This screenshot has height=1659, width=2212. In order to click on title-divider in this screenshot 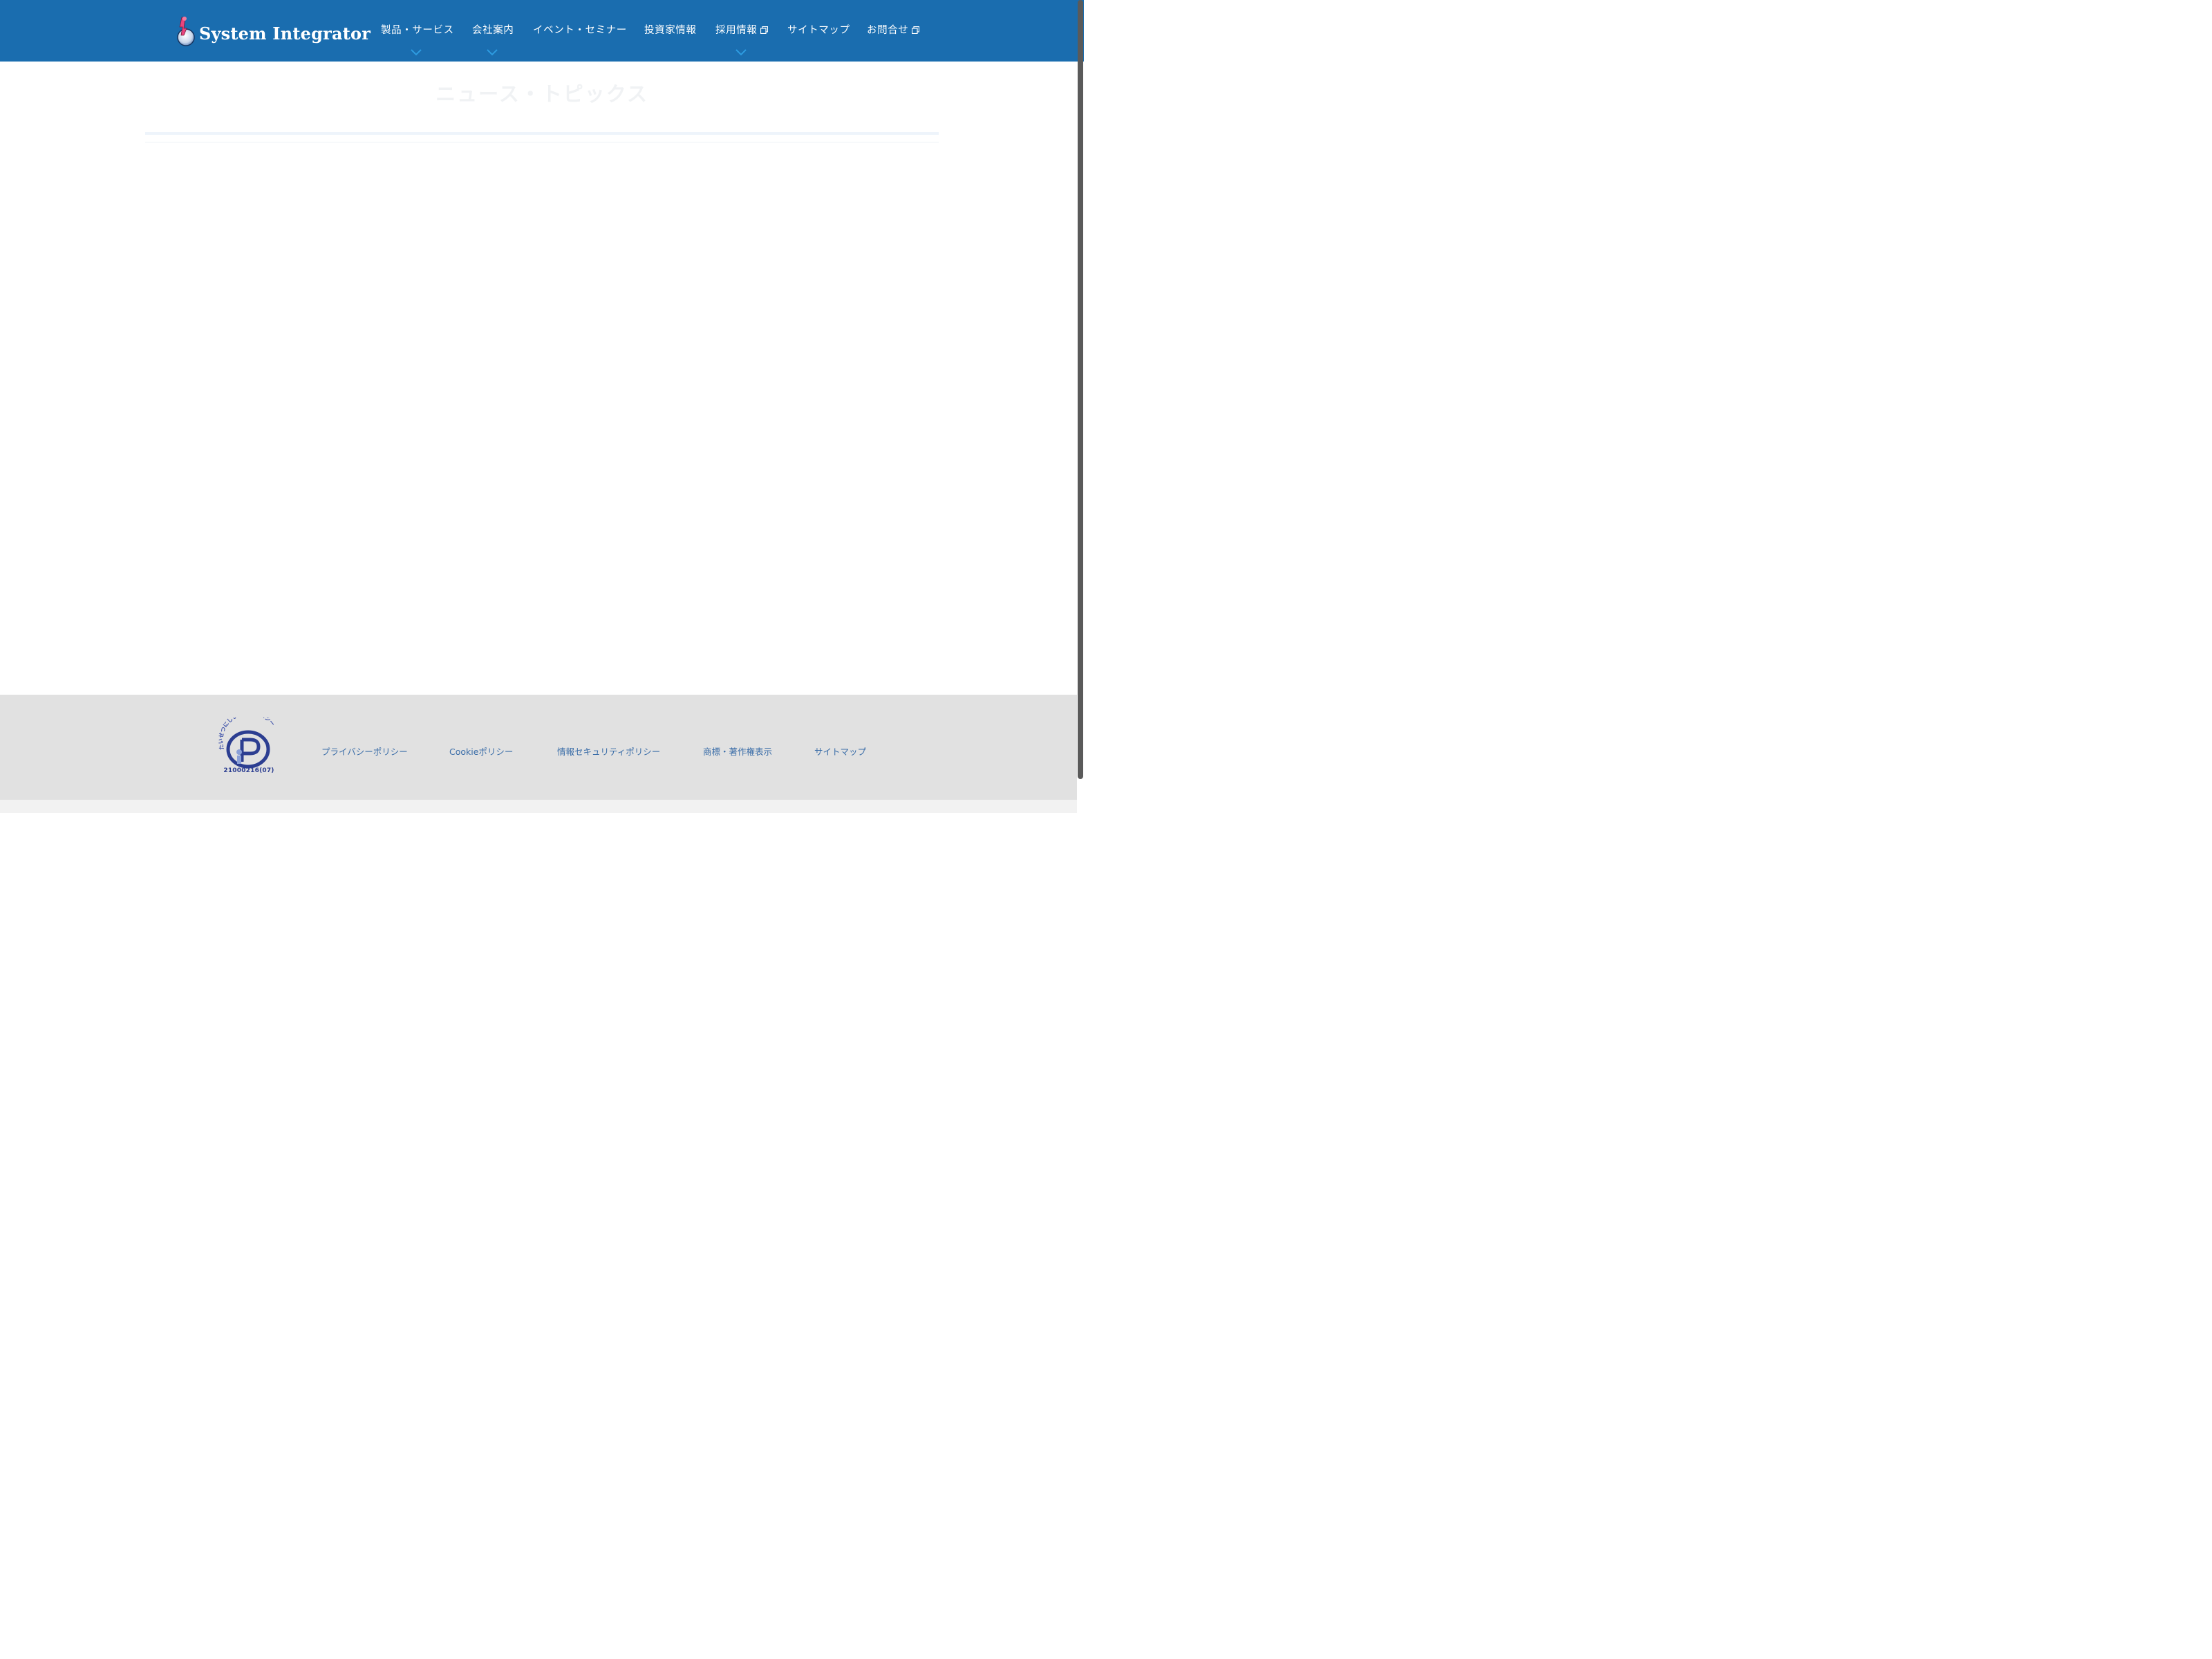, I will do `click(542, 133)`.